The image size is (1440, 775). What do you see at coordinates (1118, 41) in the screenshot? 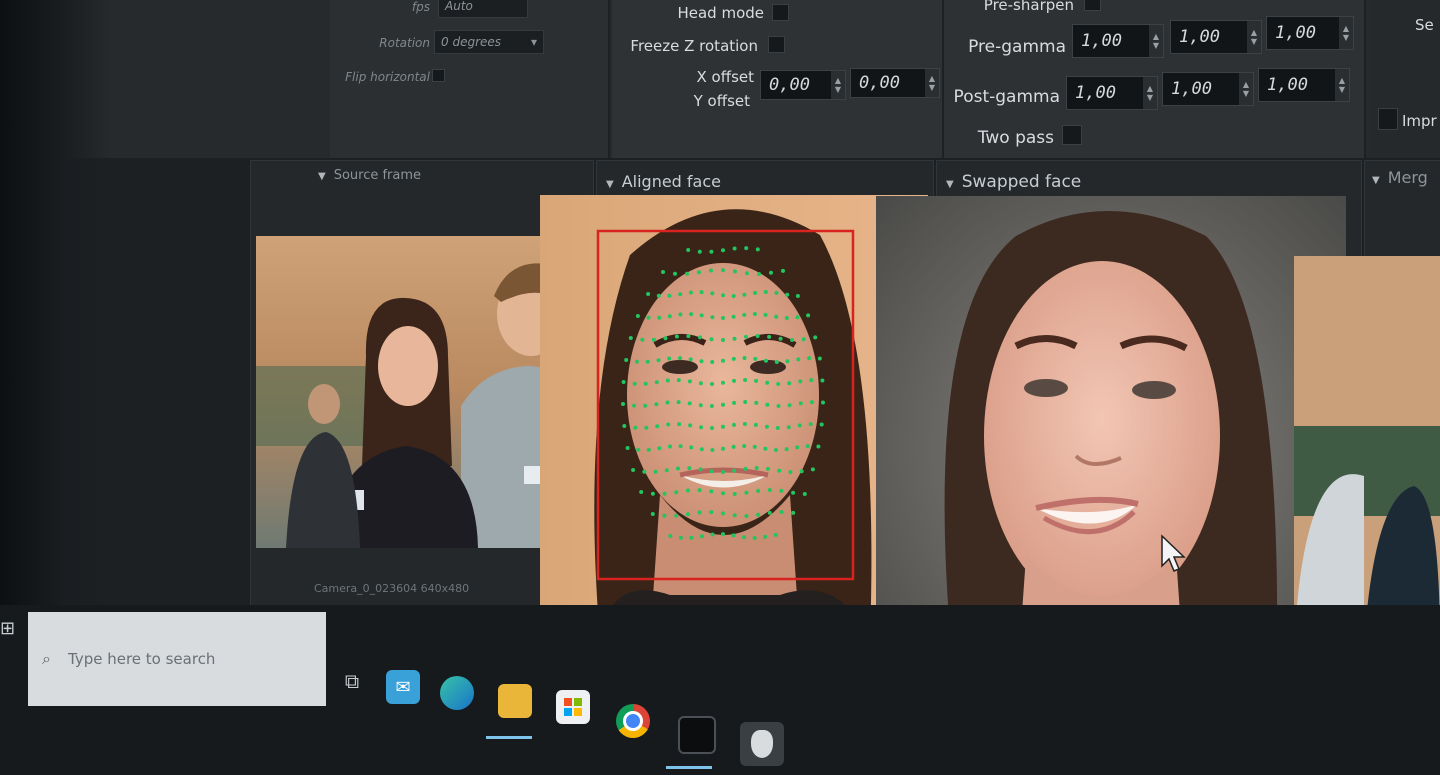
I see `pre-gamma-r-input: 1,00 ▲ ▼` at bounding box center [1118, 41].